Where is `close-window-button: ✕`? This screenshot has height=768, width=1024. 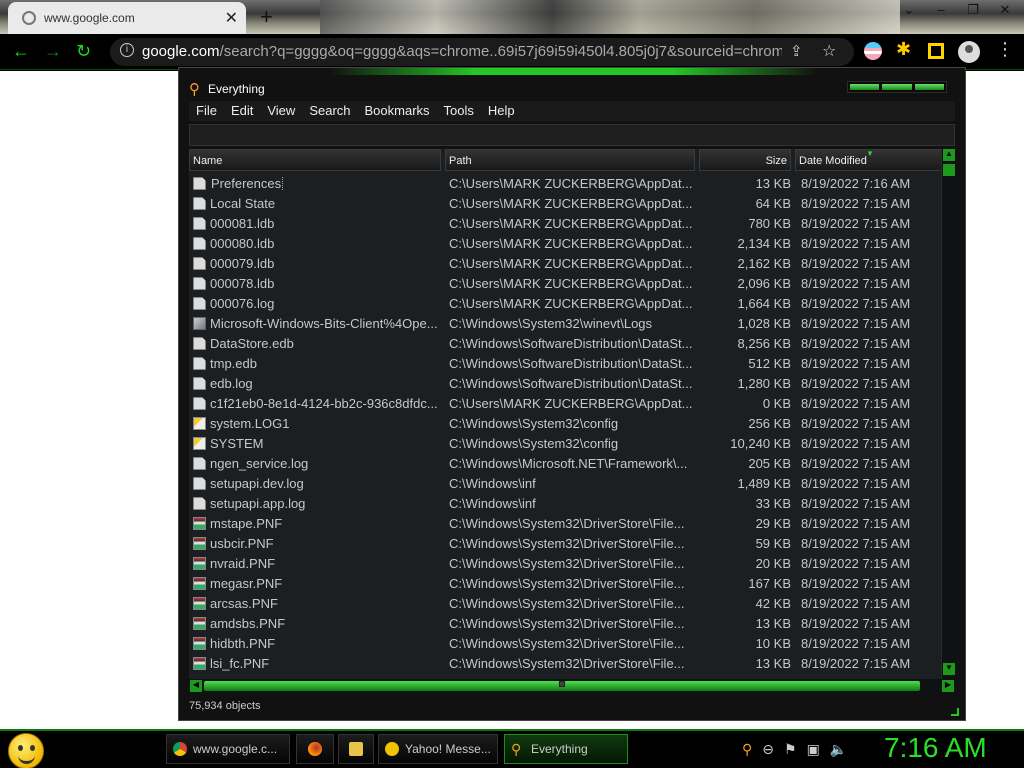
close-window-button: ✕ is located at coordinates (1005, 10).